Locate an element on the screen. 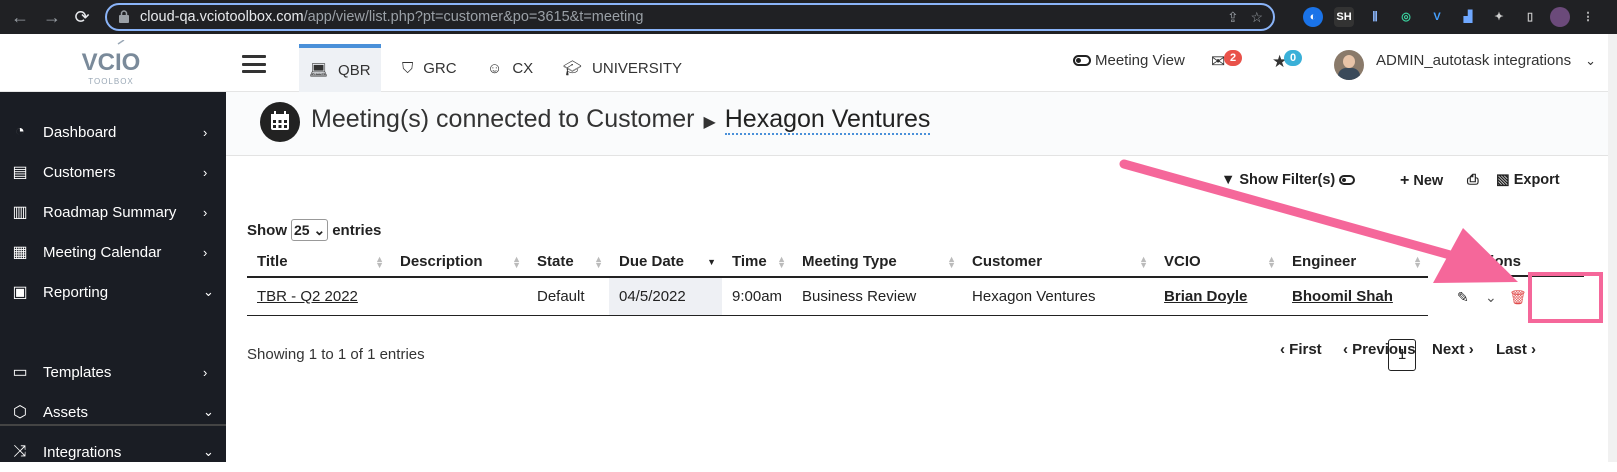 Image resolution: width=1617 pixels, height=472 pixels. sidebar-item-integrations: ⤨ Integrations ⌄ is located at coordinates (113, 452).